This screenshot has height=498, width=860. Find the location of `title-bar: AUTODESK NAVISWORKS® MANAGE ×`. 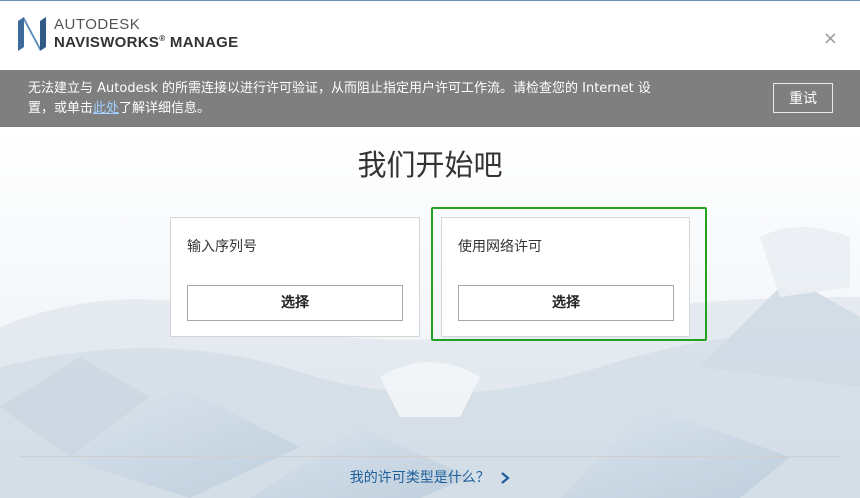

title-bar: AUTODESK NAVISWORKS® MANAGE × is located at coordinates (430, 35).